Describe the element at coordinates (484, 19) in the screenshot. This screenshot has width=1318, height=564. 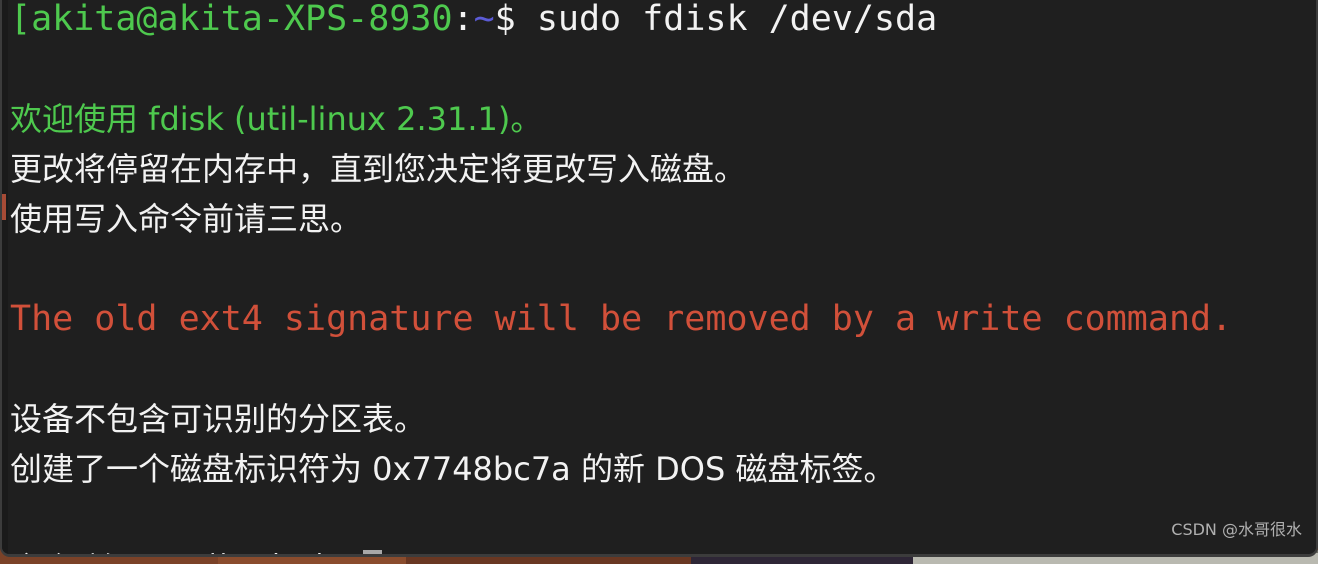
I see `prompt-path: ~` at that location.